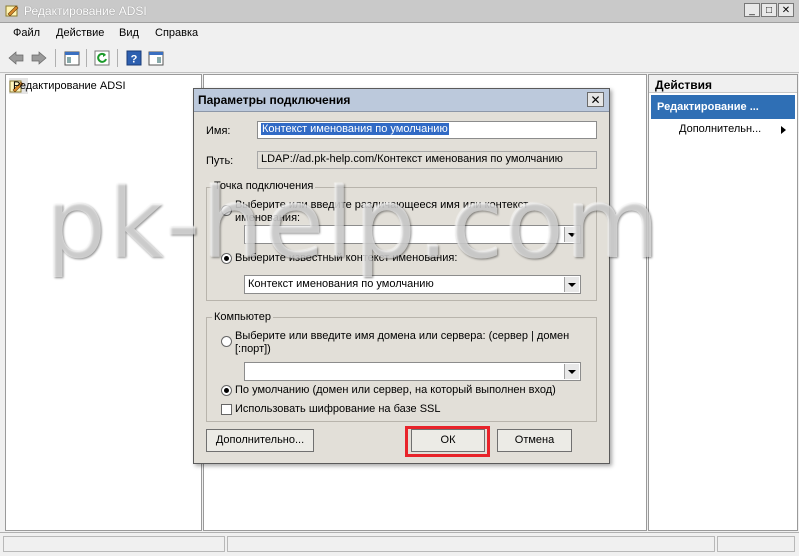 The image size is (799, 556). Describe the element at coordinates (447, 441) in the screenshot. I see `ok-highlight-frame` at that location.